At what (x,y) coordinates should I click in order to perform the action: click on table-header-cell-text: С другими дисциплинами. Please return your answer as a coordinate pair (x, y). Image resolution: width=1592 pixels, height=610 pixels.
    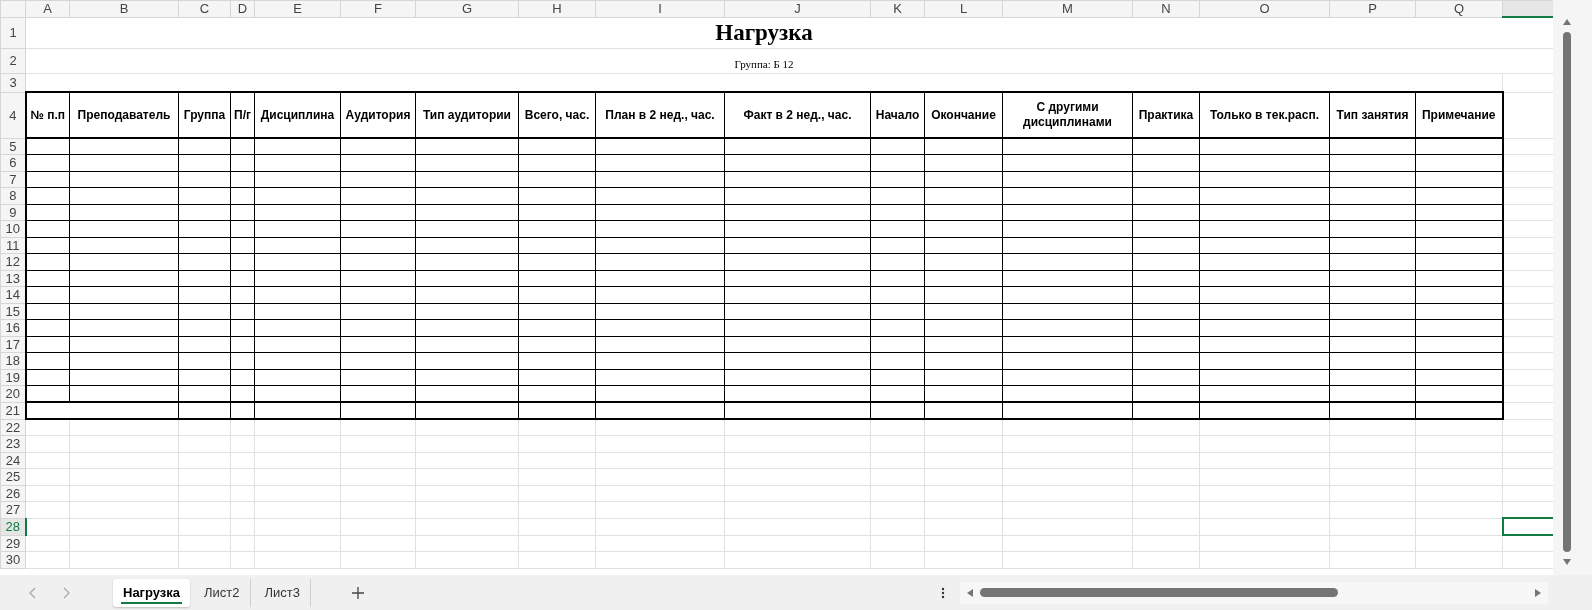
    Looking at the image, I should click on (1067, 115).